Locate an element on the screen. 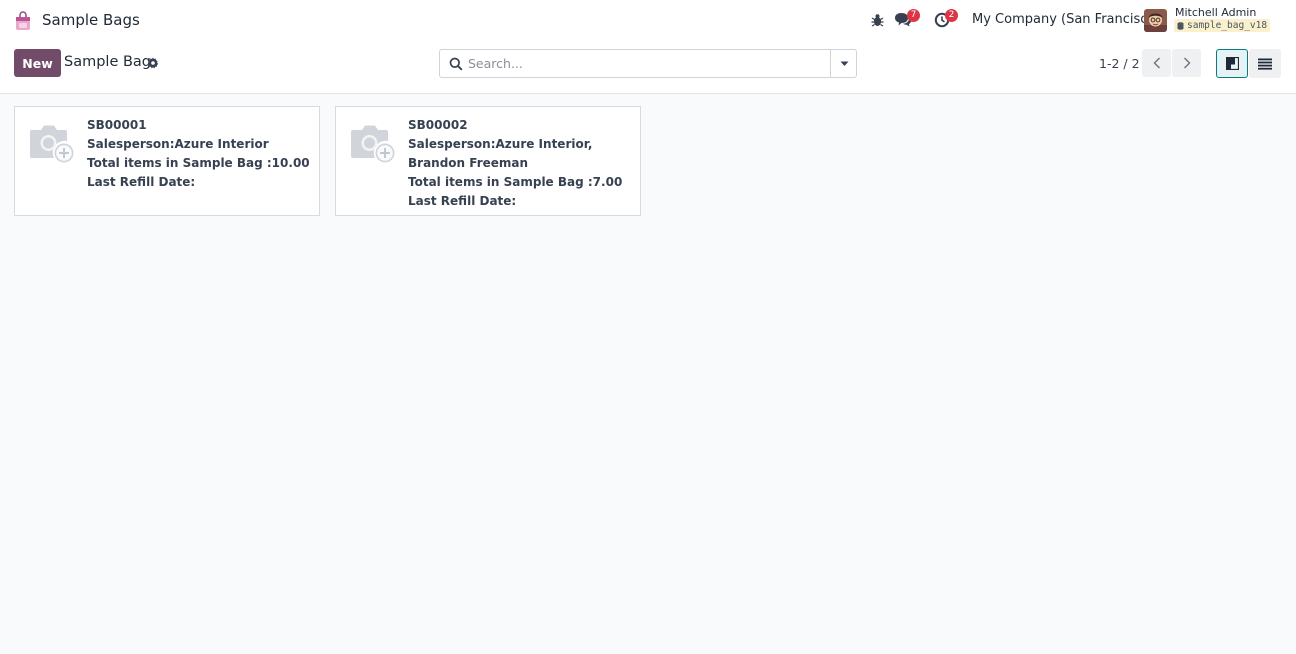  database-badge: sample_bag_v18 is located at coordinates (1222, 25).